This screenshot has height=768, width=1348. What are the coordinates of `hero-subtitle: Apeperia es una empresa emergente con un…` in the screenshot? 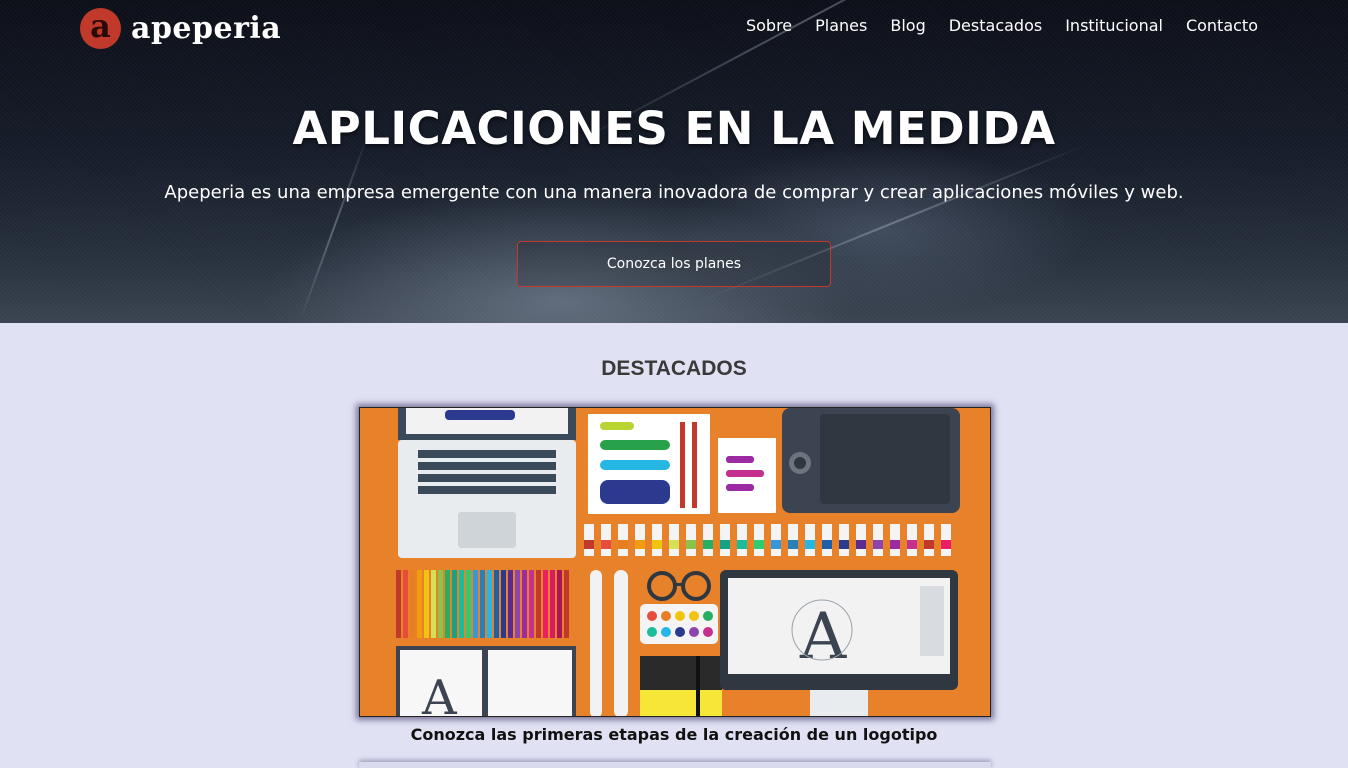 It's located at (674, 192).